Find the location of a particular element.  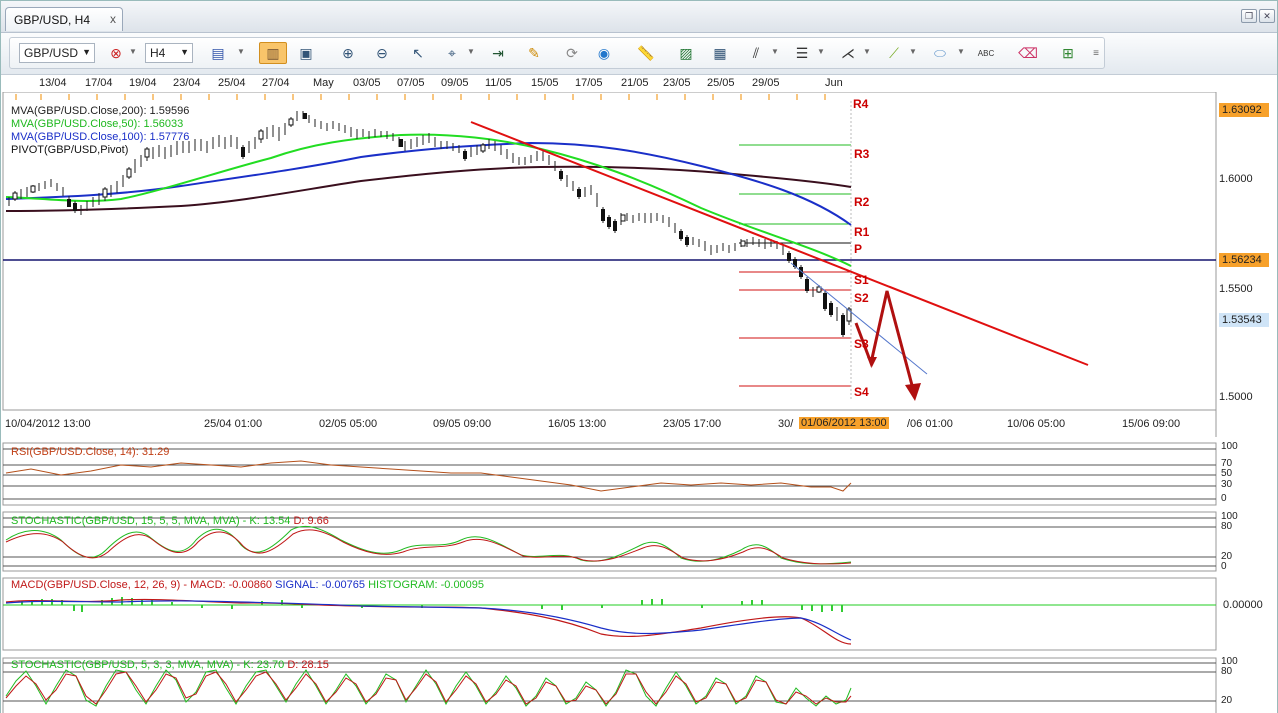

restore-icon: ❐ is located at coordinates (1249, 16).